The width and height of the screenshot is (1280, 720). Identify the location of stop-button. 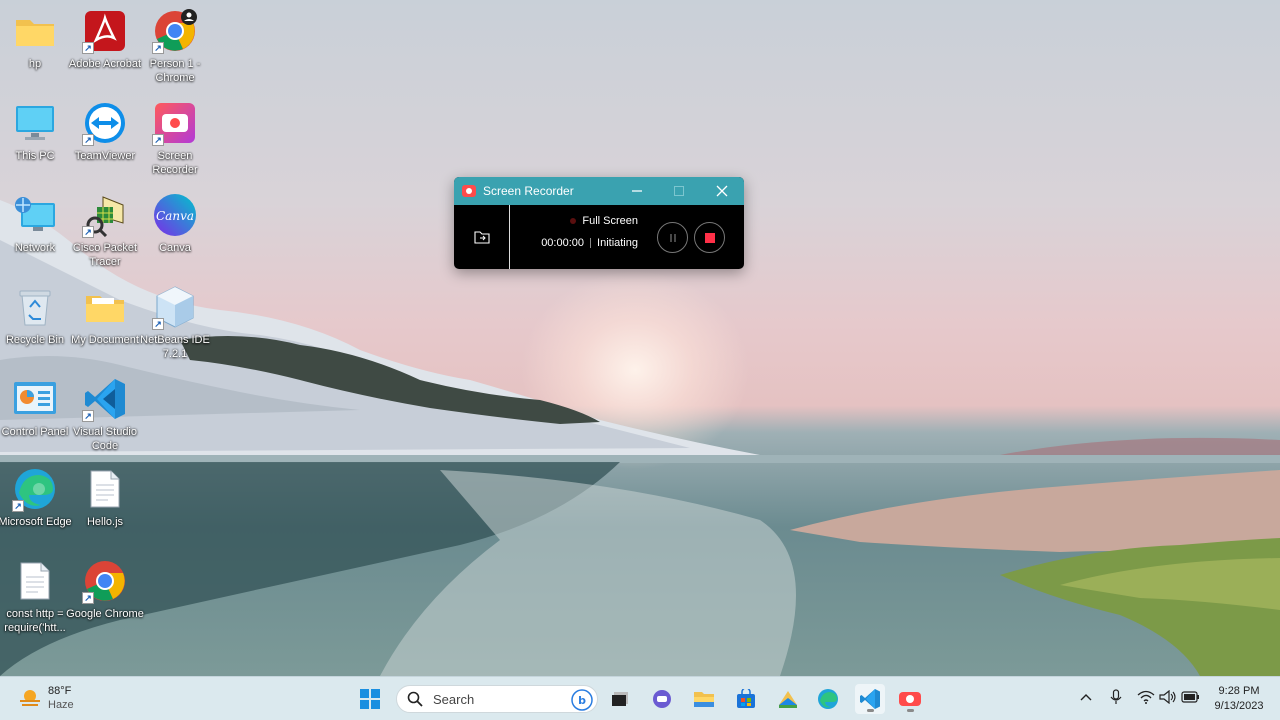
(709, 237).